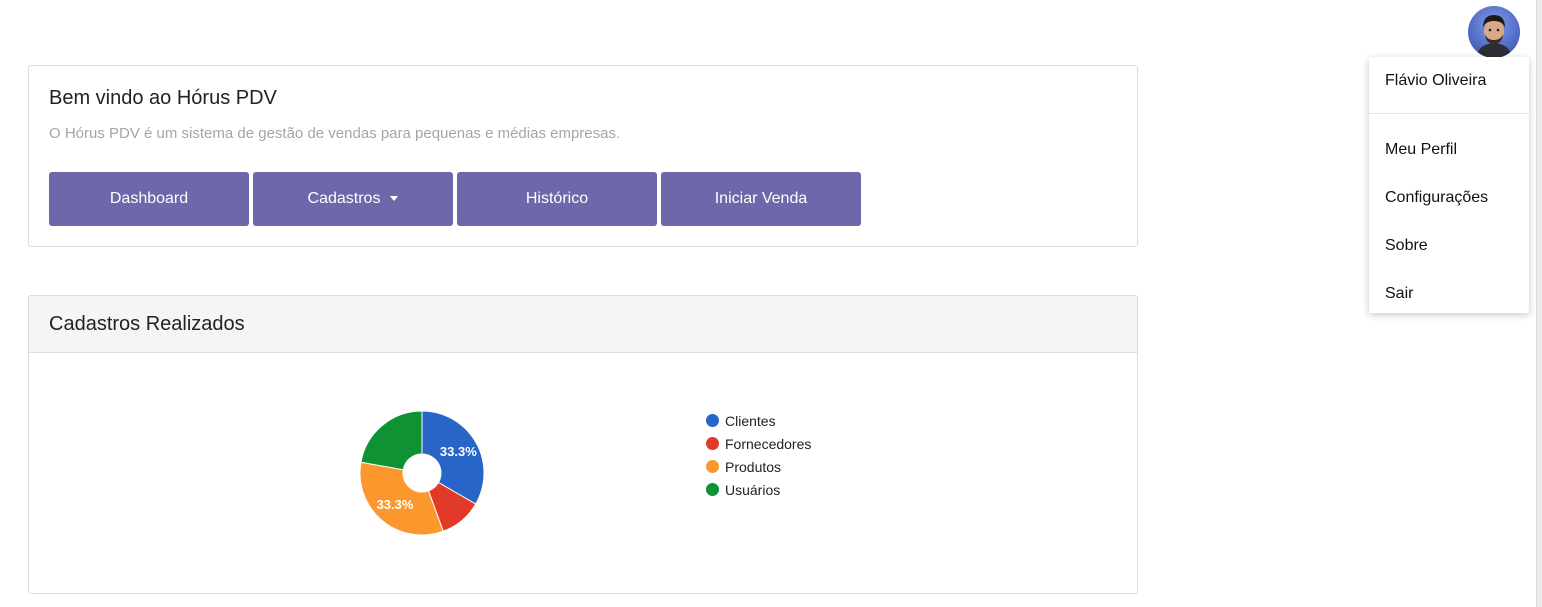 The width and height of the screenshot is (1542, 607). Describe the element at coordinates (750, 420) in the screenshot. I see `legend-label: Clientes` at that location.